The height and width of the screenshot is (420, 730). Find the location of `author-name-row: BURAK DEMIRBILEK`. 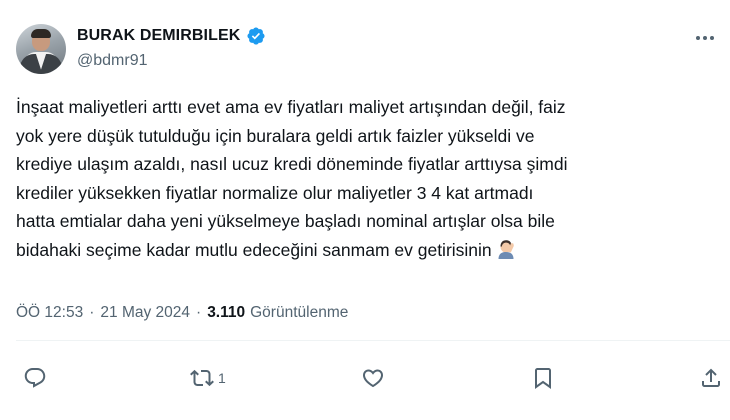

author-name-row: BURAK DEMIRBILEK is located at coordinates (171, 36).